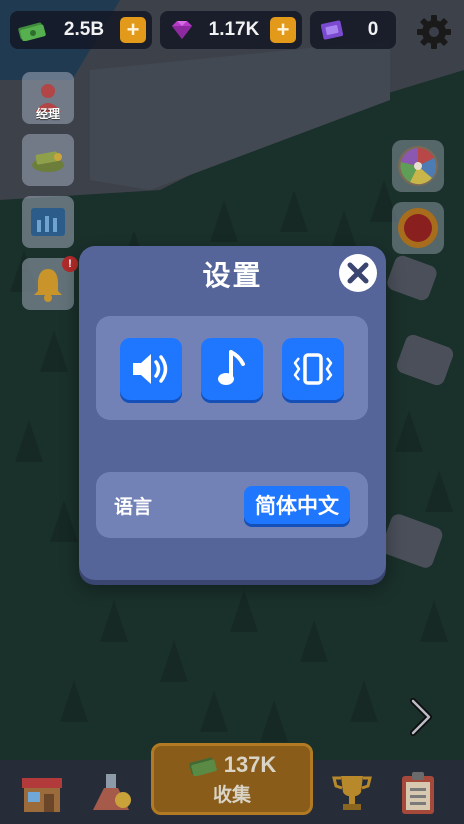 The height and width of the screenshot is (824, 464). I want to click on collect-label: 收集, so click(231, 795).